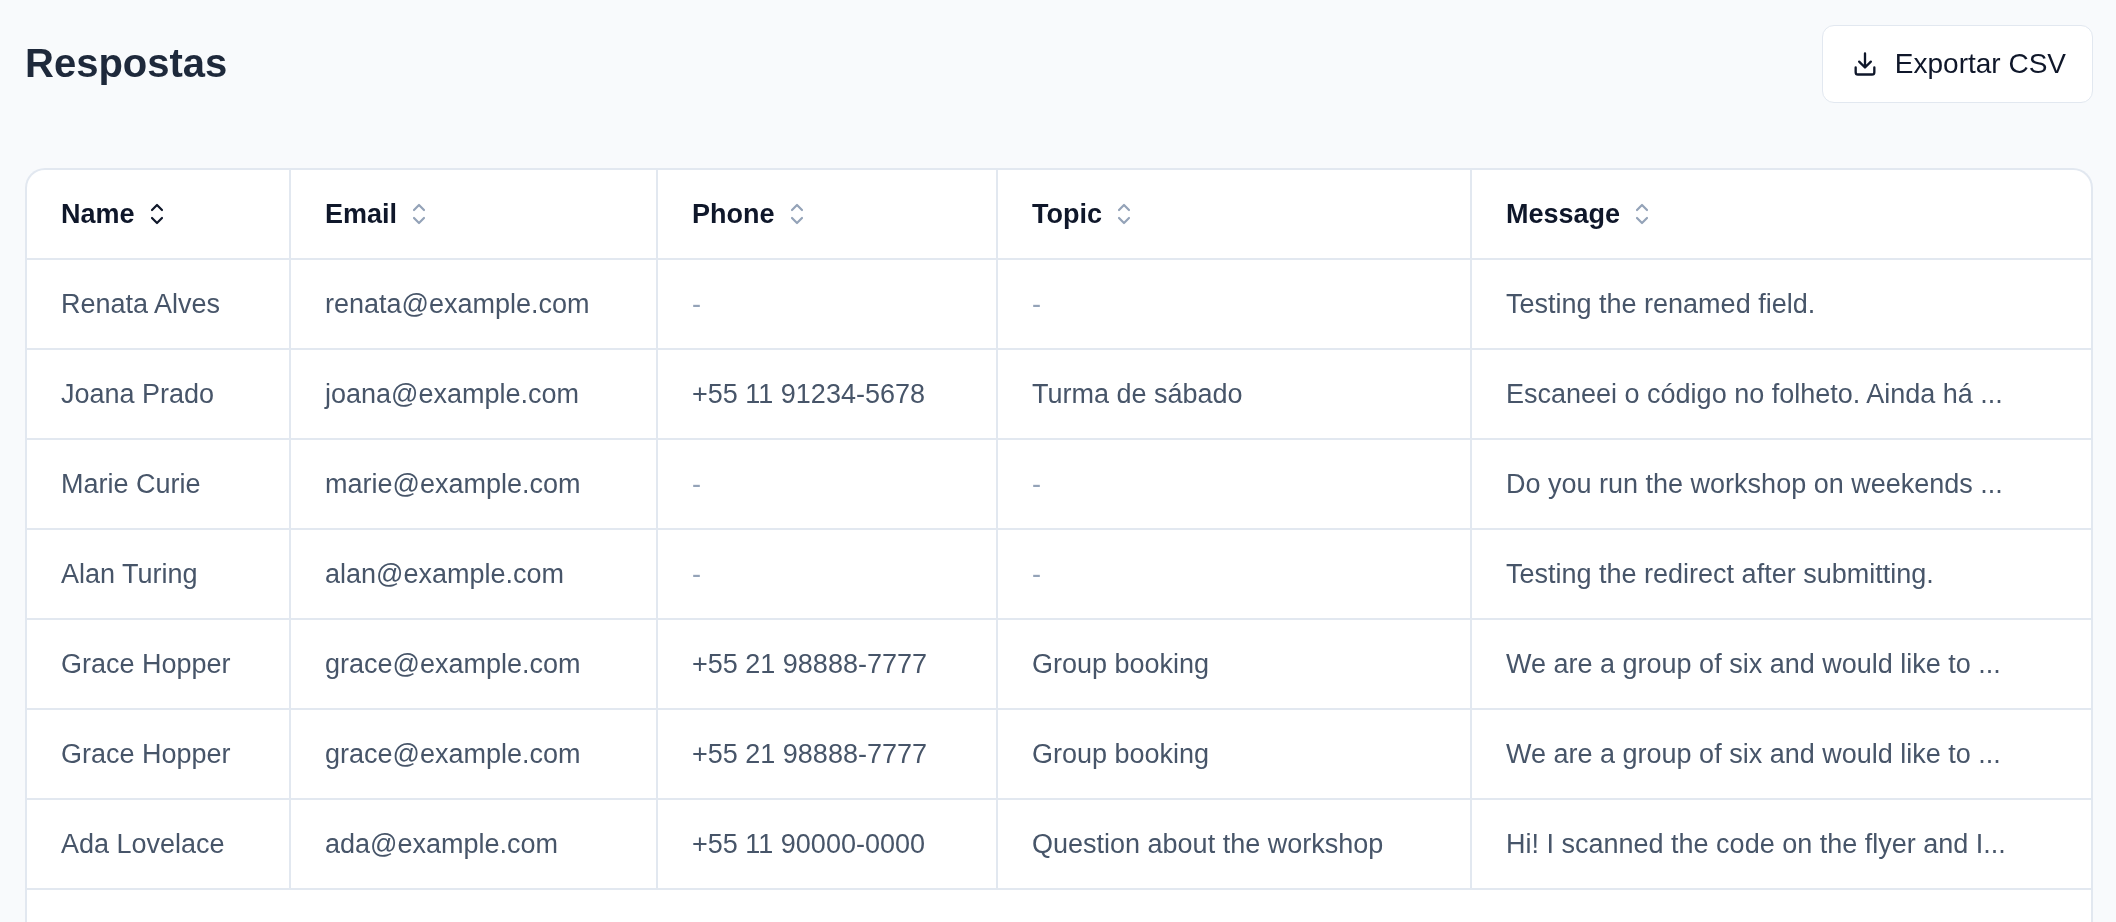 The height and width of the screenshot is (922, 2116). Describe the element at coordinates (445, 574) in the screenshot. I see `table-cell: alan@example.com` at that location.